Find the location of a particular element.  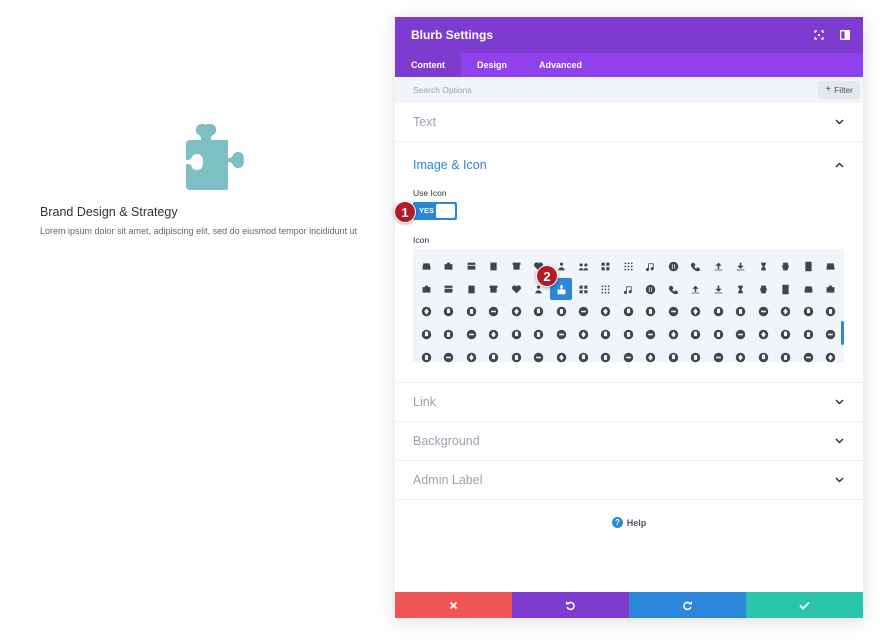

section-text-toggle: Text is located at coordinates (629, 122).